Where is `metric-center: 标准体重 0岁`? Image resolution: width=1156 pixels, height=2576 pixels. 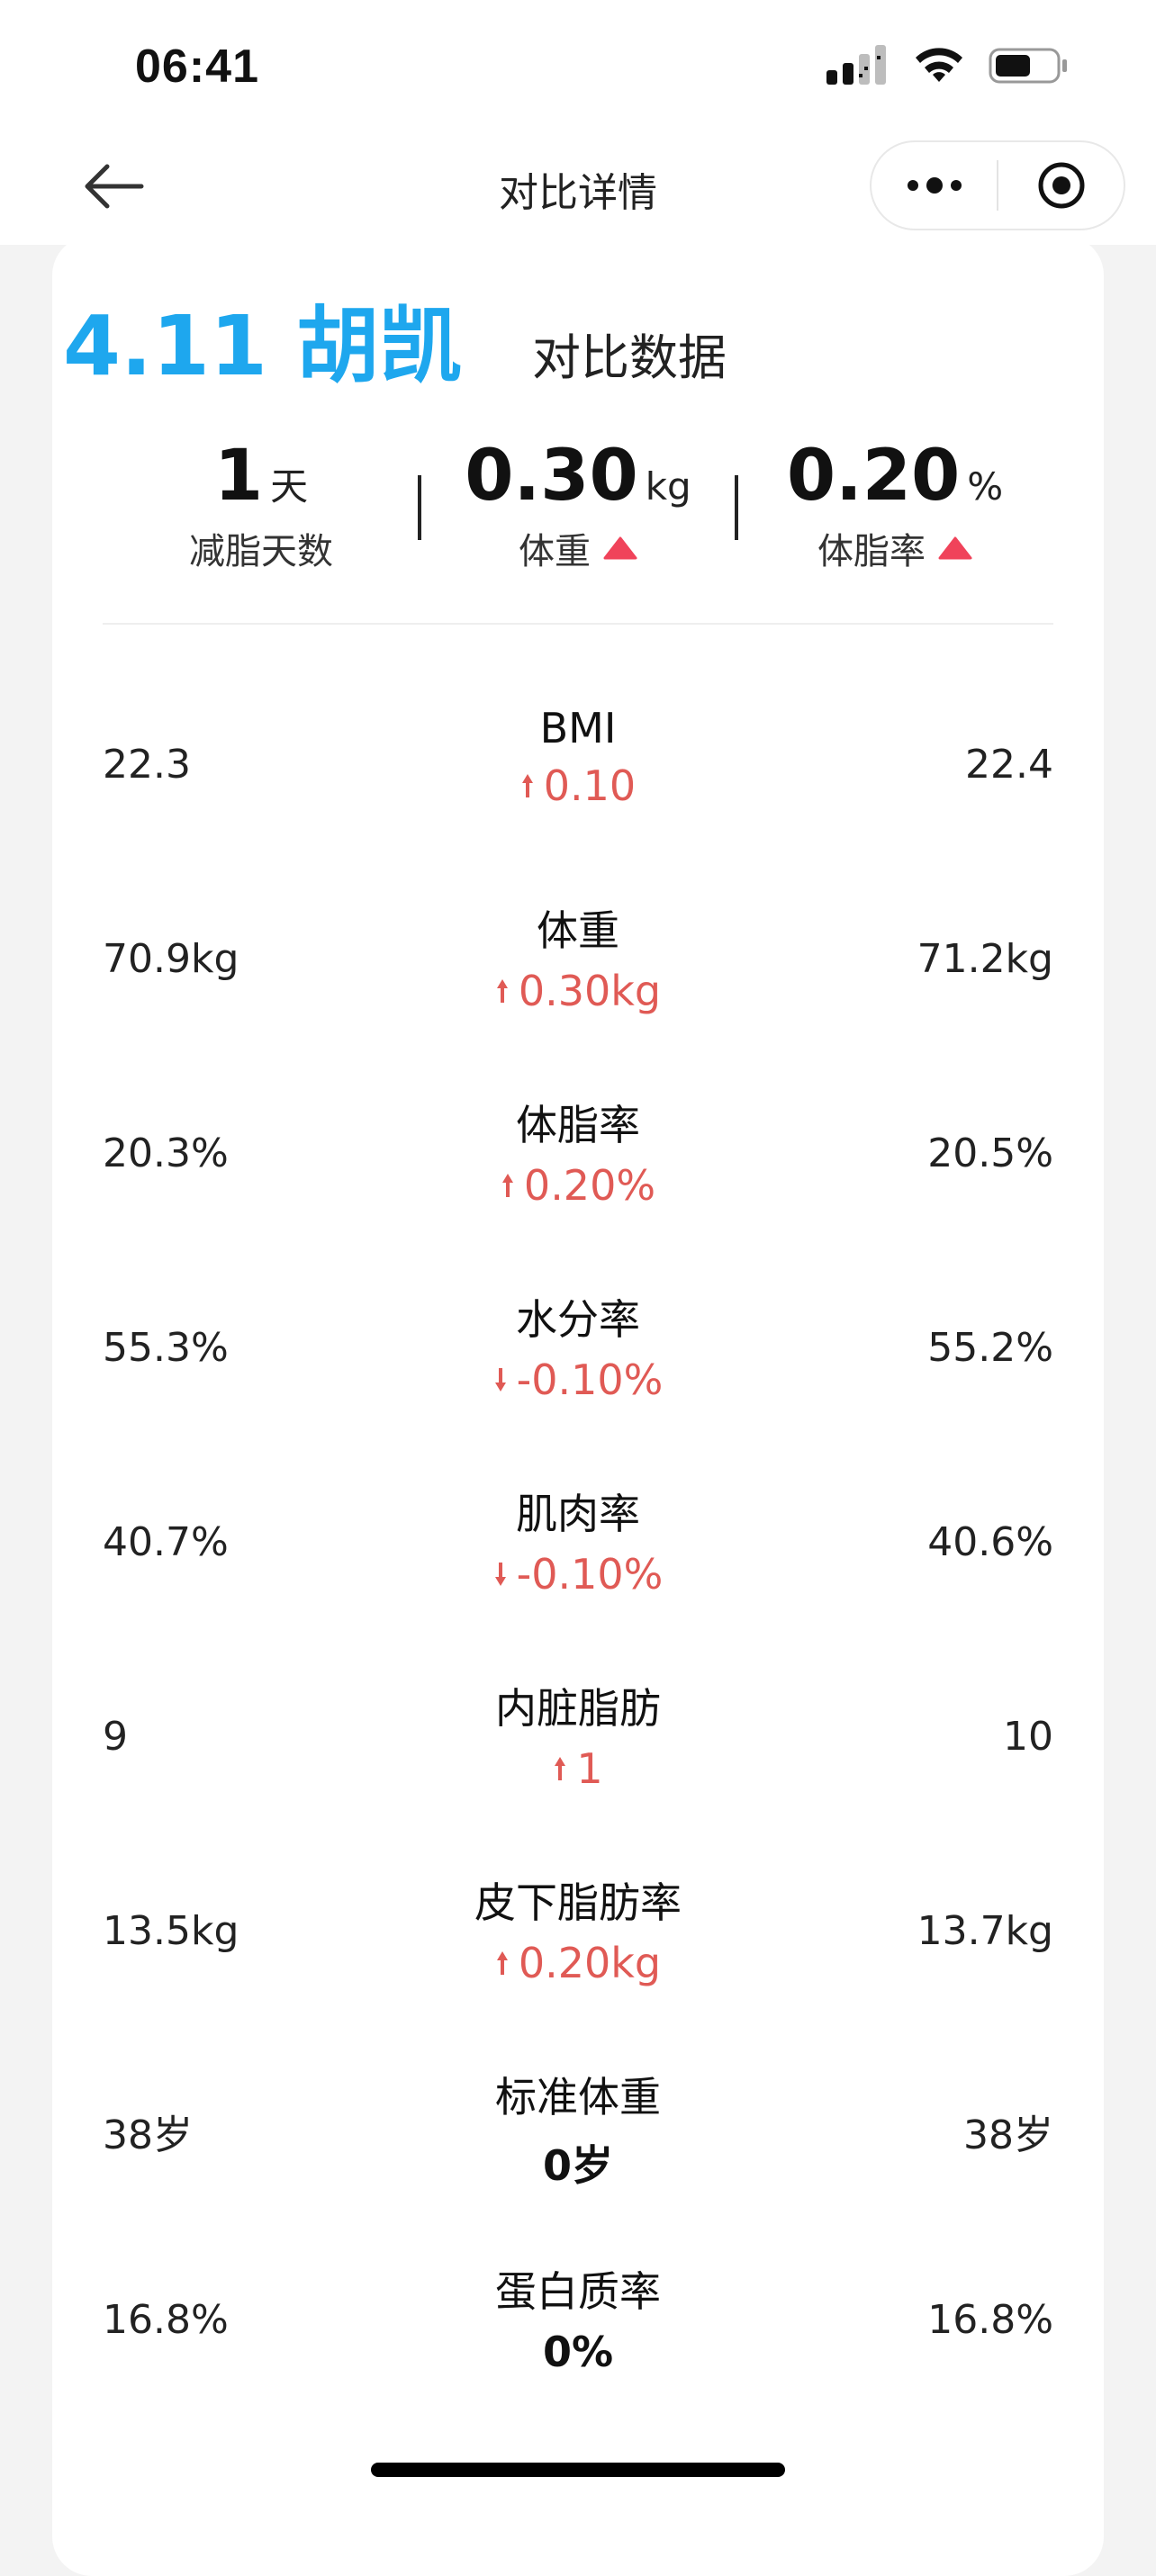 metric-center: 标准体重 0岁 is located at coordinates (578, 2129).